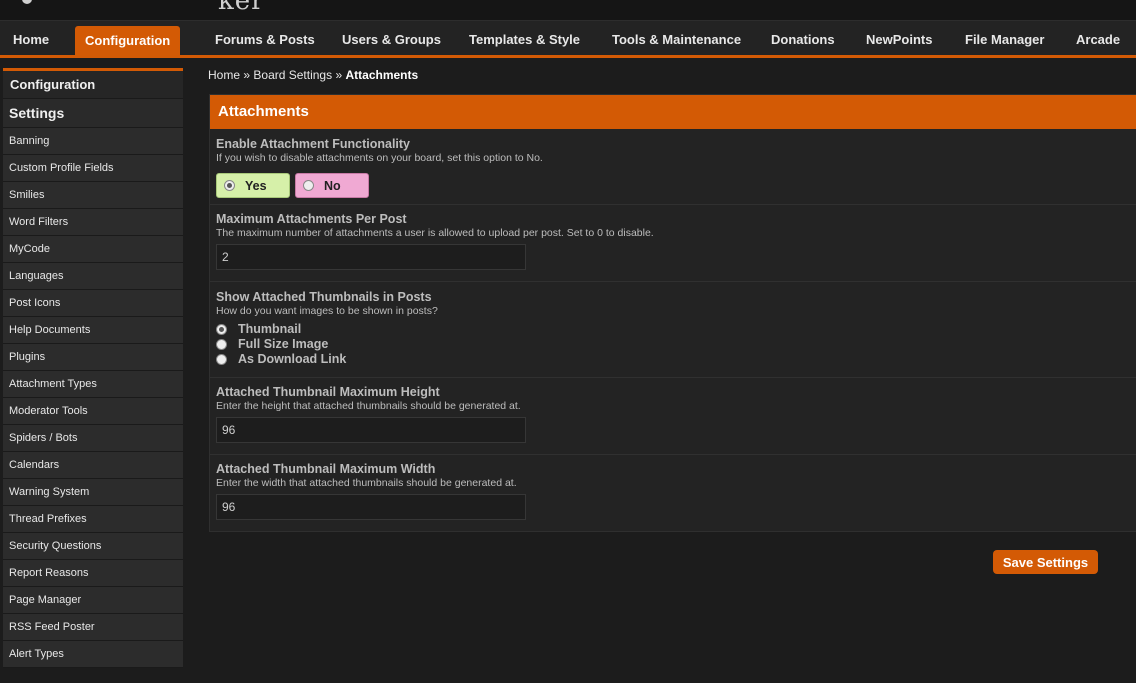 Image resolution: width=1136 pixels, height=683 pixels. What do you see at coordinates (371, 257) in the screenshot?
I see `max-attachments-input` at bounding box center [371, 257].